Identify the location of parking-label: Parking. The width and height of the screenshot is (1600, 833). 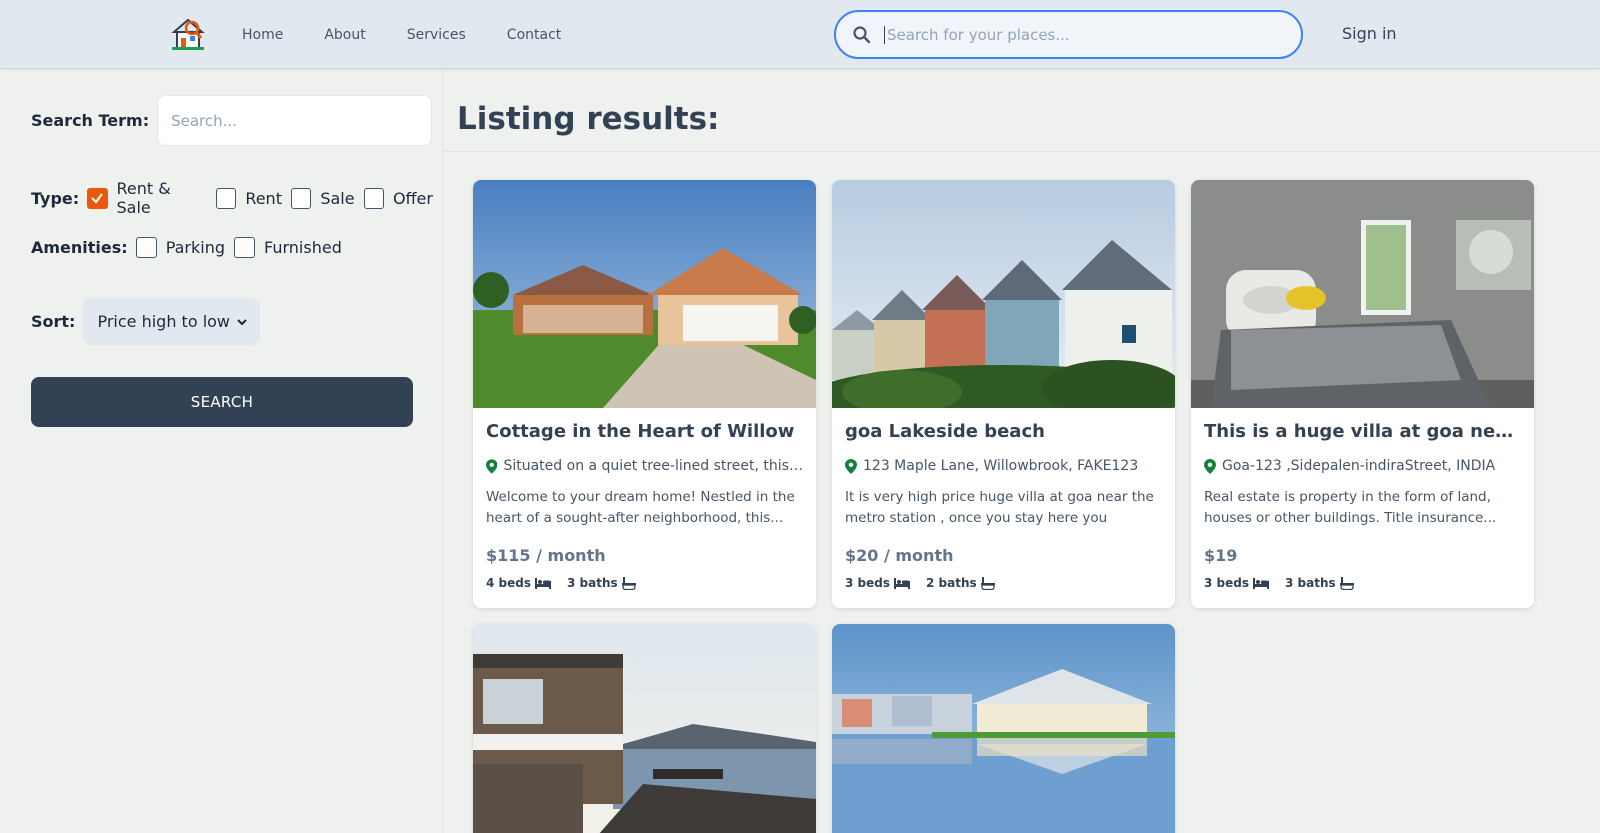
(195, 247).